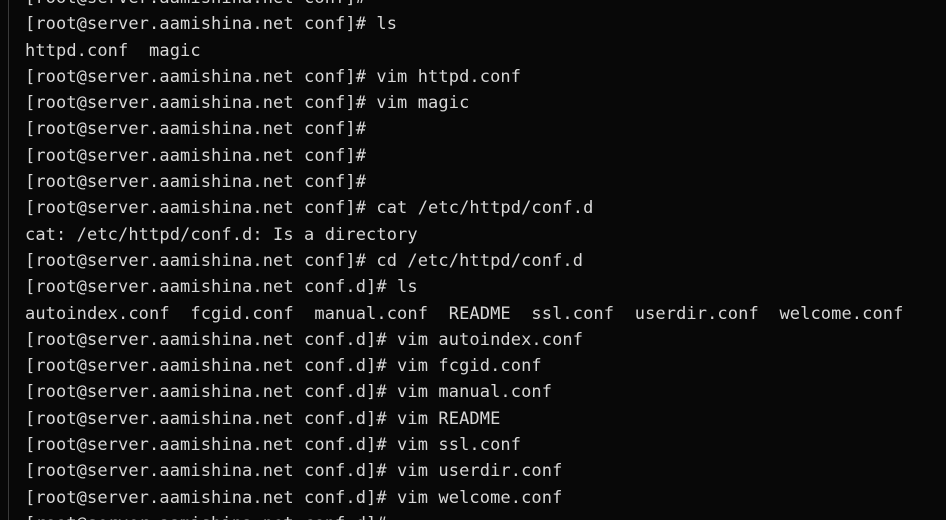  What do you see at coordinates (464, 515) in the screenshot?
I see `terminal-line: [root@server.aamishina.net conf.d]#` at bounding box center [464, 515].